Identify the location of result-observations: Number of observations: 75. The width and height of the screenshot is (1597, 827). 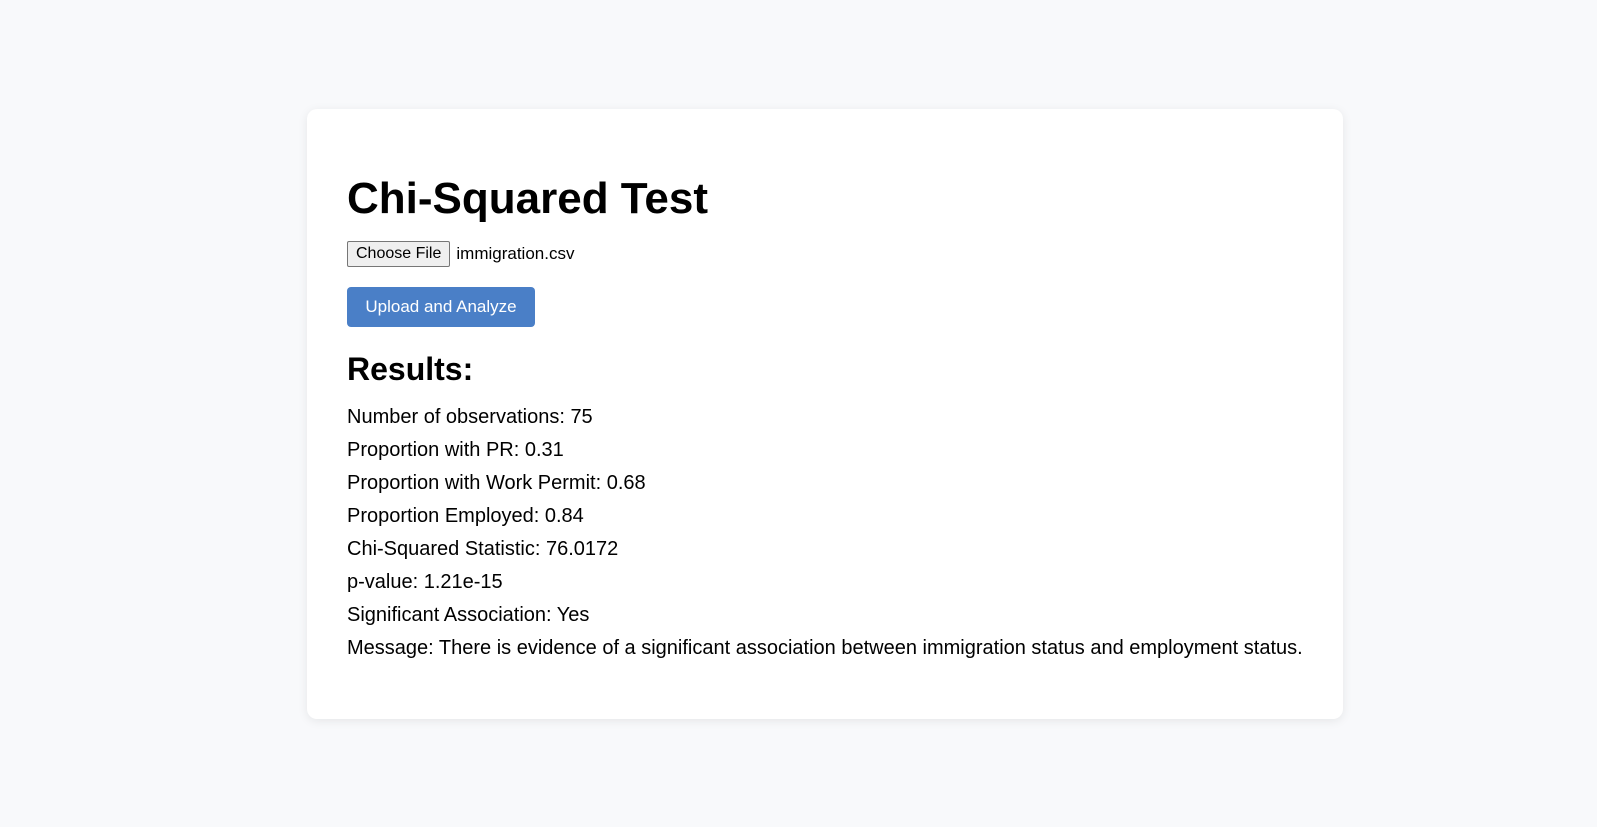
(470, 417).